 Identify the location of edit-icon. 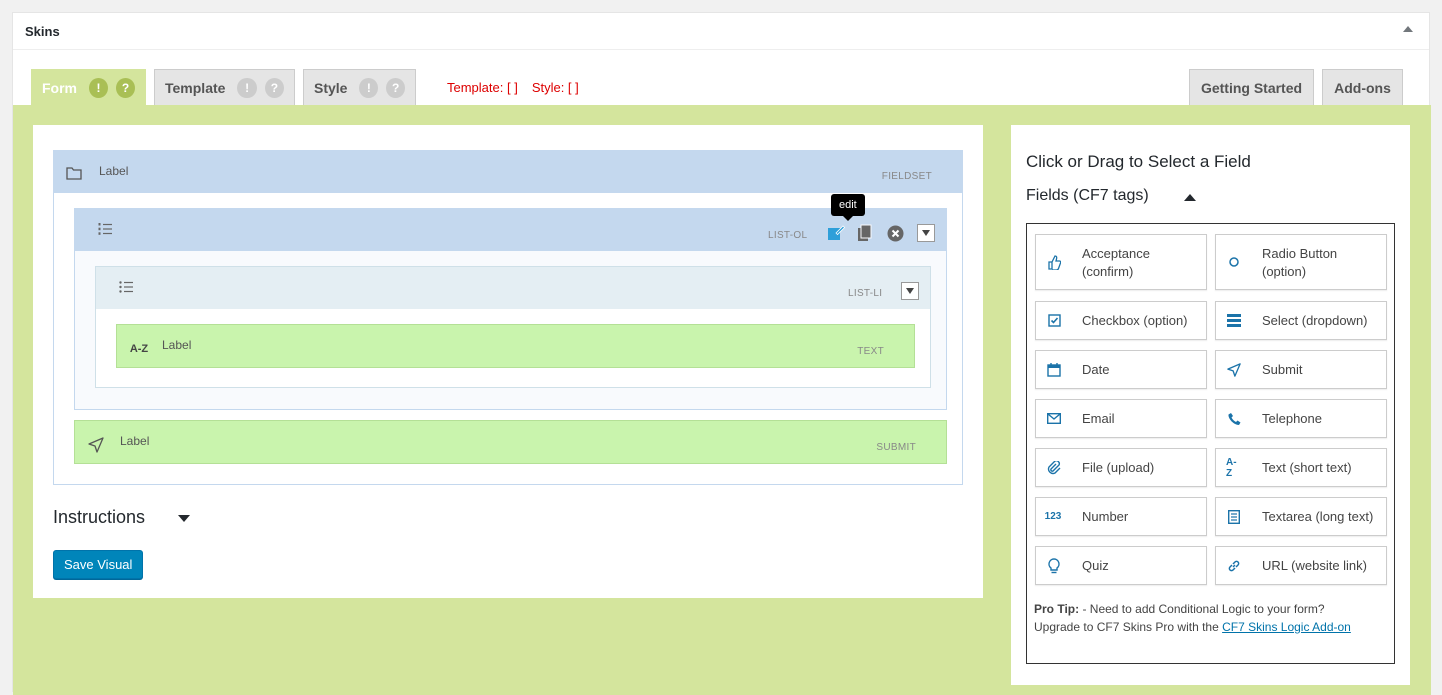
(836, 233).